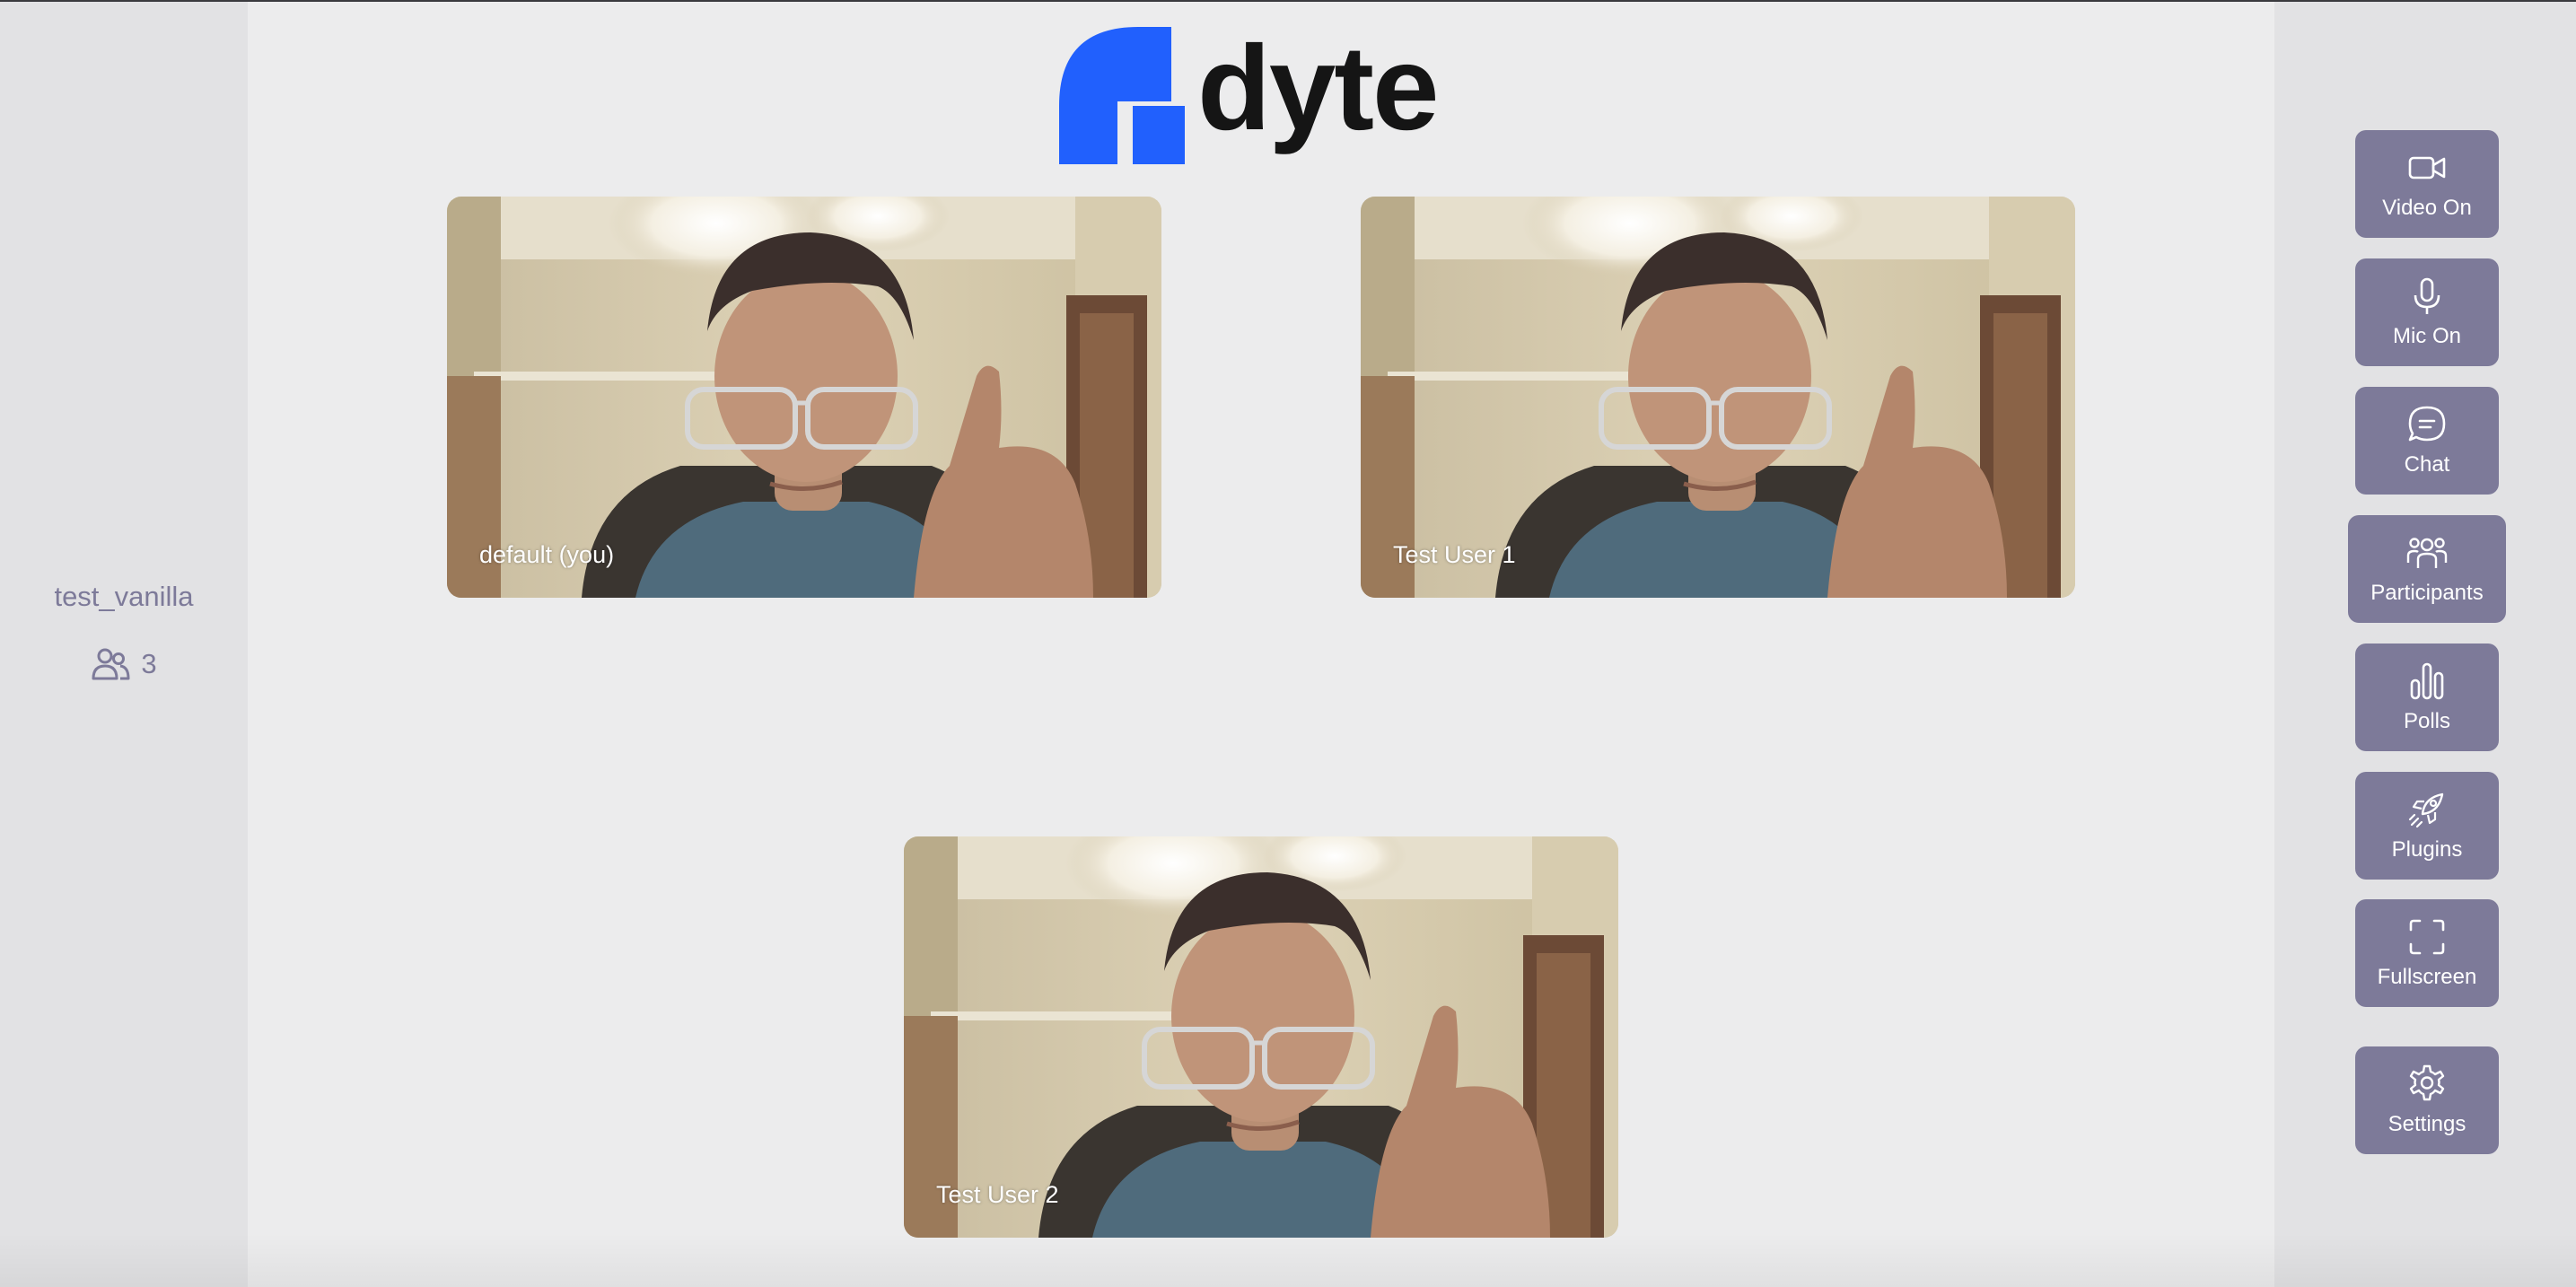  I want to click on dyte-logo-mark-icon, so click(1122, 95).